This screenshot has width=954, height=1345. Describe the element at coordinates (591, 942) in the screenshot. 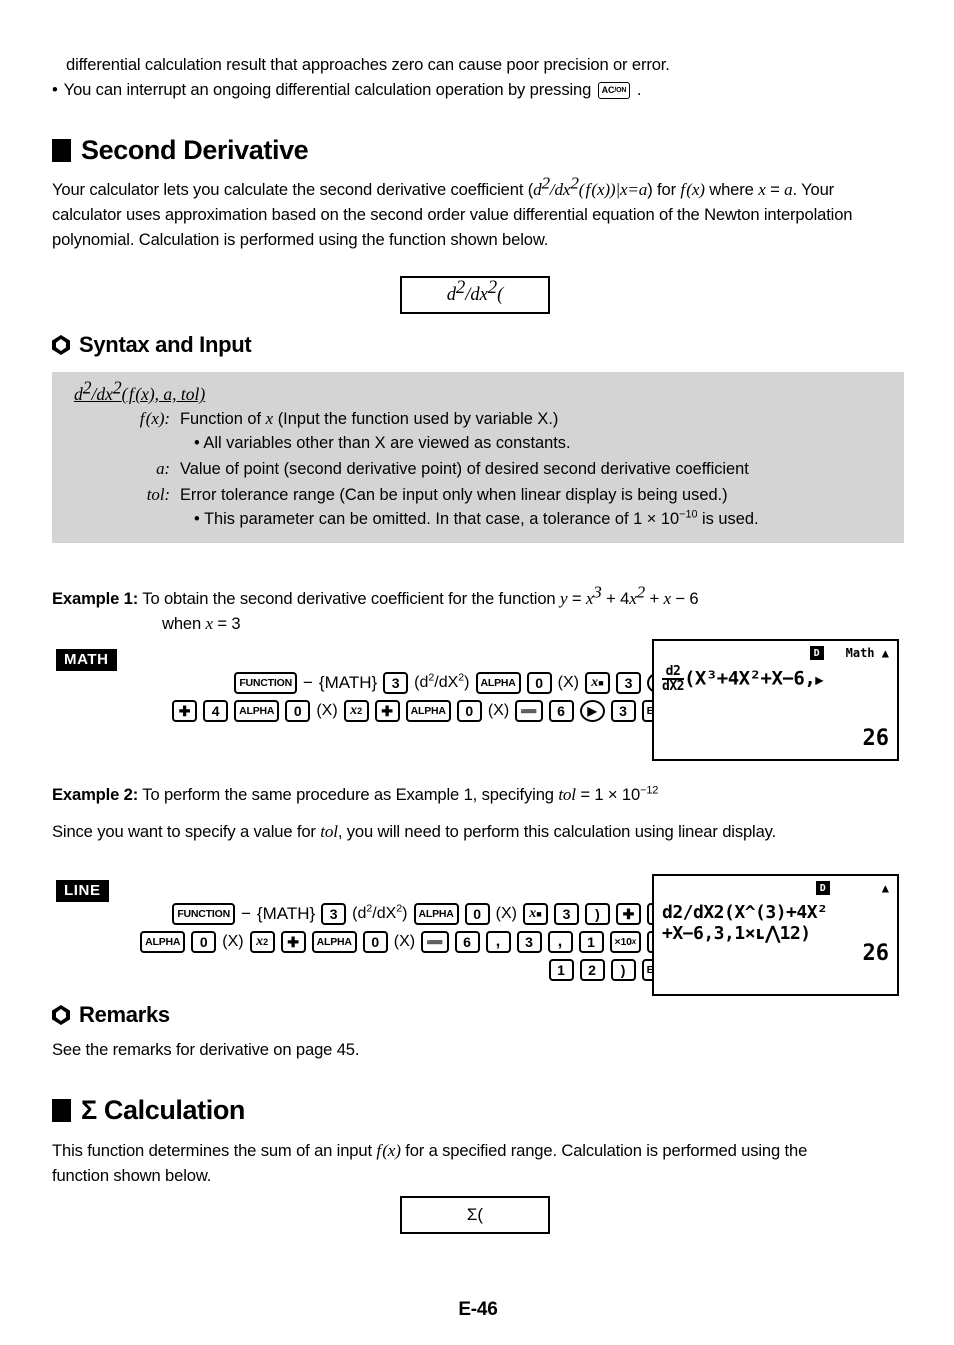

I see `key-1-e2: 1` at that location.